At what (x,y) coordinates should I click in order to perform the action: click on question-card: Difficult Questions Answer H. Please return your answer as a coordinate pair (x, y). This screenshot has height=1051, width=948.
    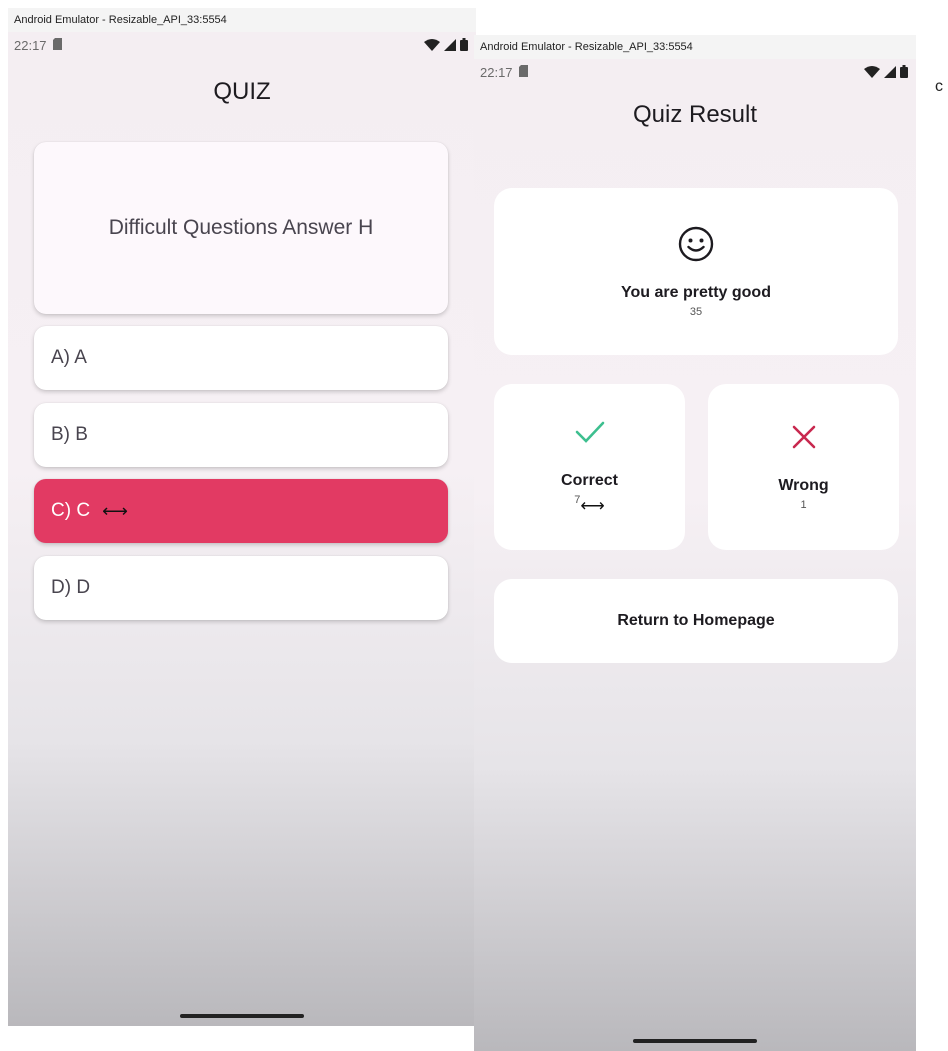
    Looking at the image, I should click on (241, 228).